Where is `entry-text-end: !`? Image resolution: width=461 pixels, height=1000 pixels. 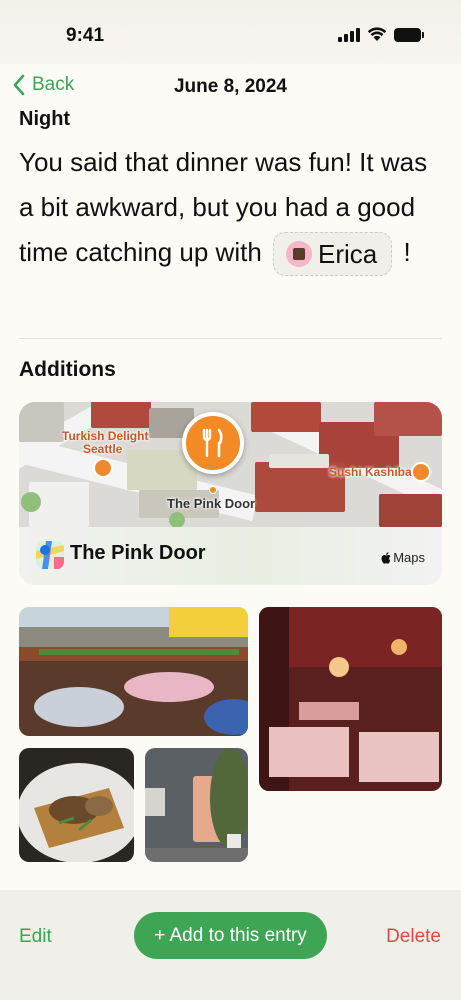
entry-text-end: ! is located at coordinates (407, 252).